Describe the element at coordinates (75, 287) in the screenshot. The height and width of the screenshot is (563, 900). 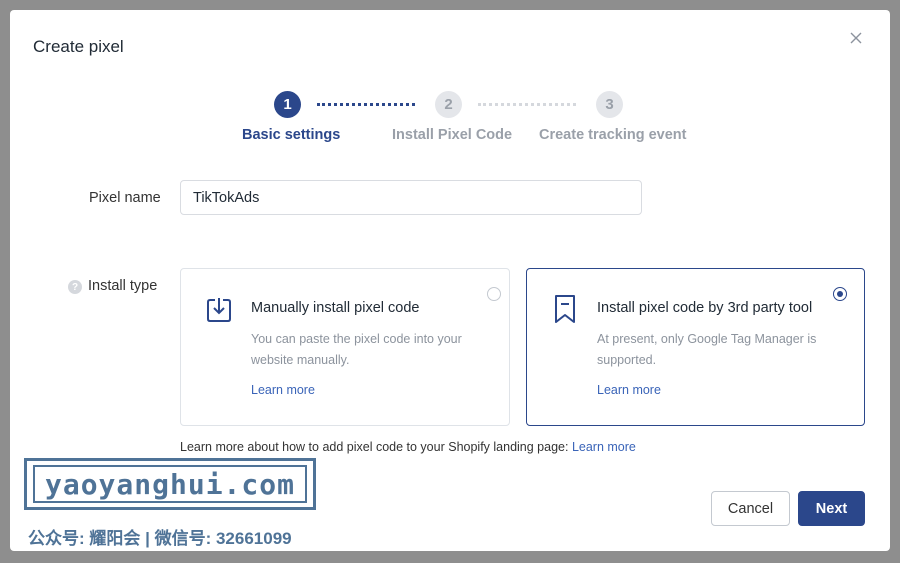
I see `help-icon: ?` at that location.